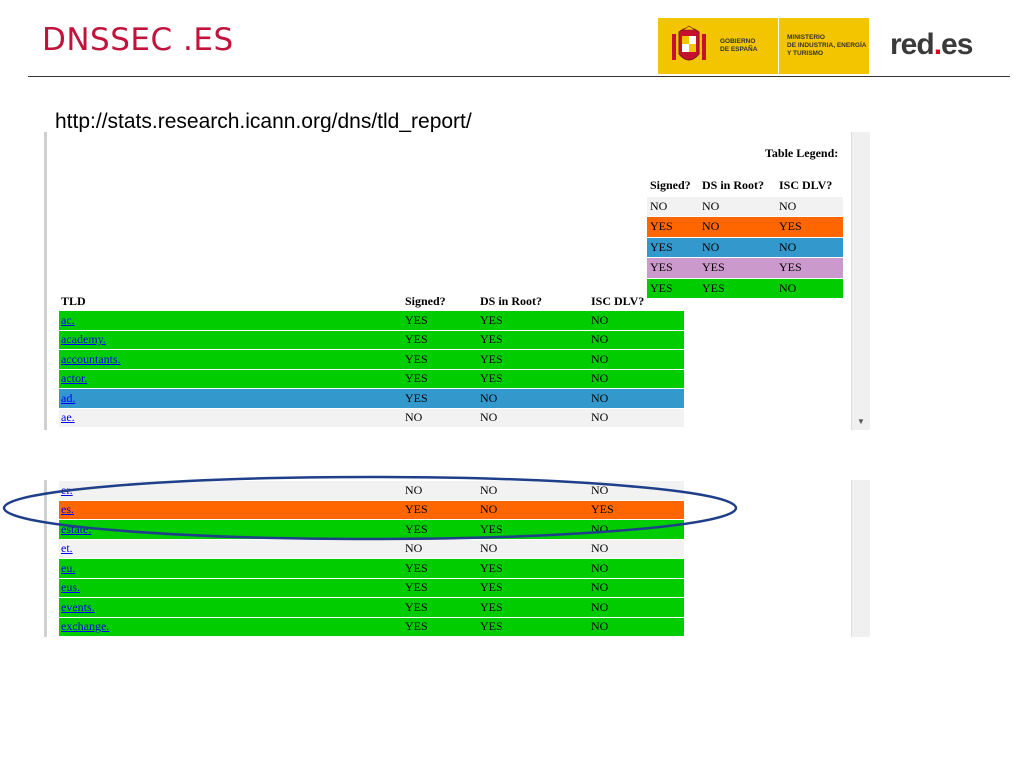 Image resolution: width=1024 pixels, height=768 pixels. Describe the element at coordinates (67, 490) in the screenshot. I see `tld-link: er.` at that location.